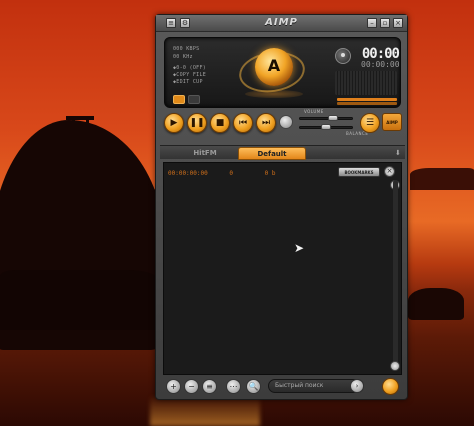 This screenshot has height=426, width=474. What do you see at coordinates (357, 386) in the screenshot?
I see `search-go-icon: ›` at bounding box center [357, 386].